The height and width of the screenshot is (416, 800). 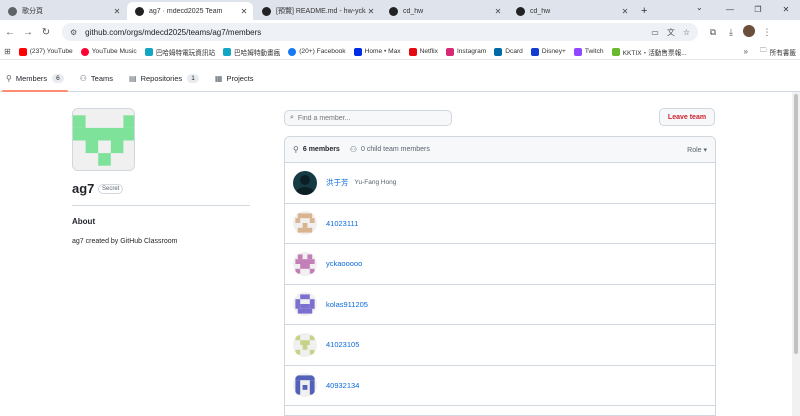 I want to click on kktix-icon, so click(x=615, y=51).